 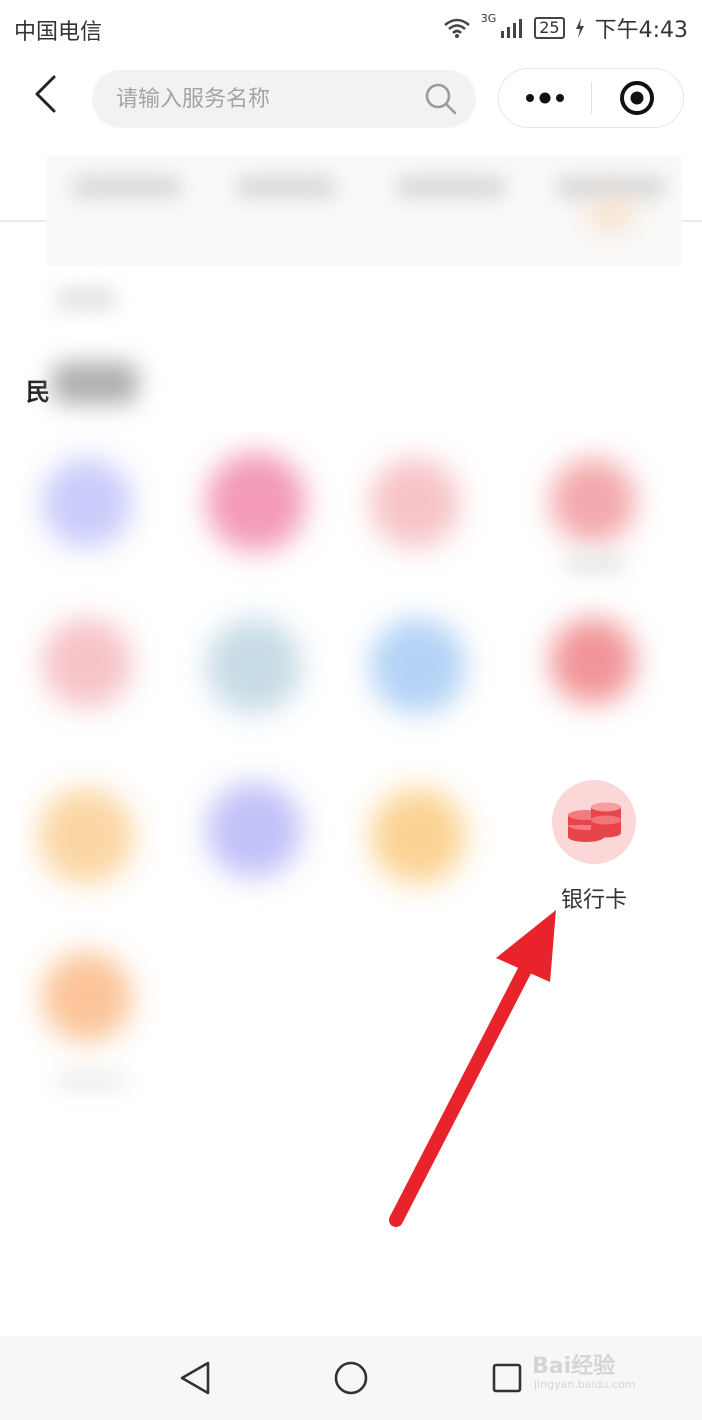 I want to click on nav-home-button, so click(x=351, y=1378).